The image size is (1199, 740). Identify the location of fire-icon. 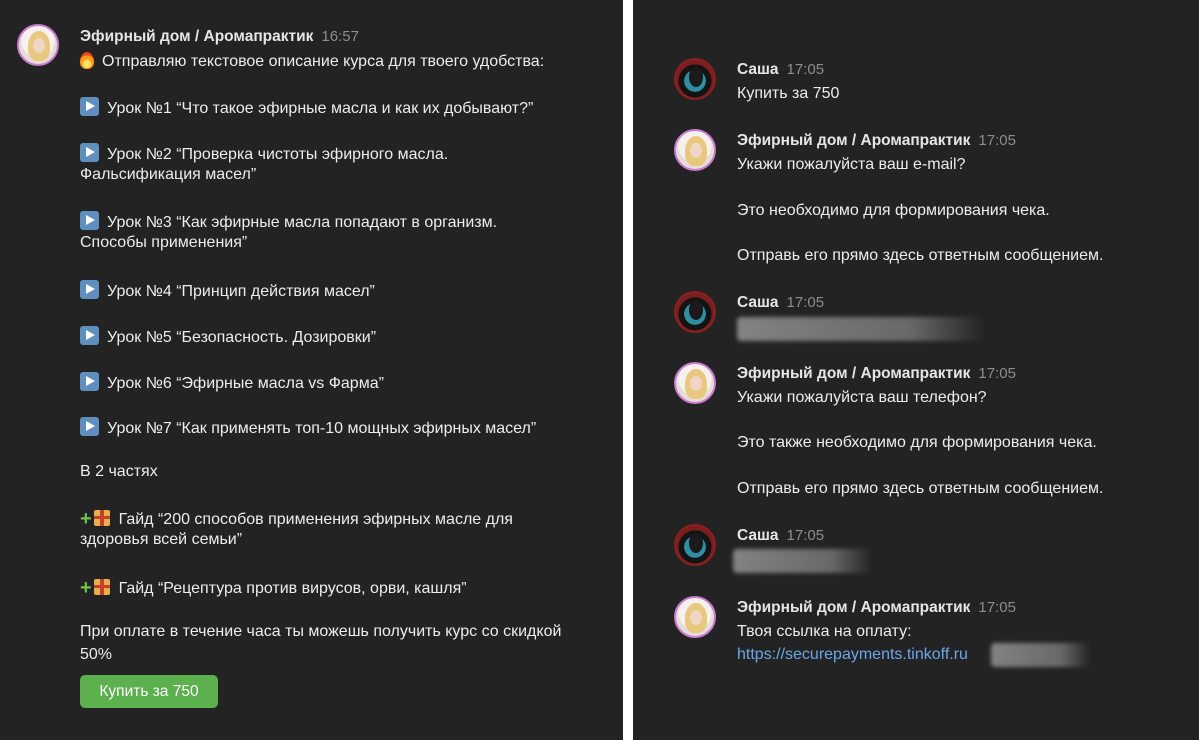
(87, 60).